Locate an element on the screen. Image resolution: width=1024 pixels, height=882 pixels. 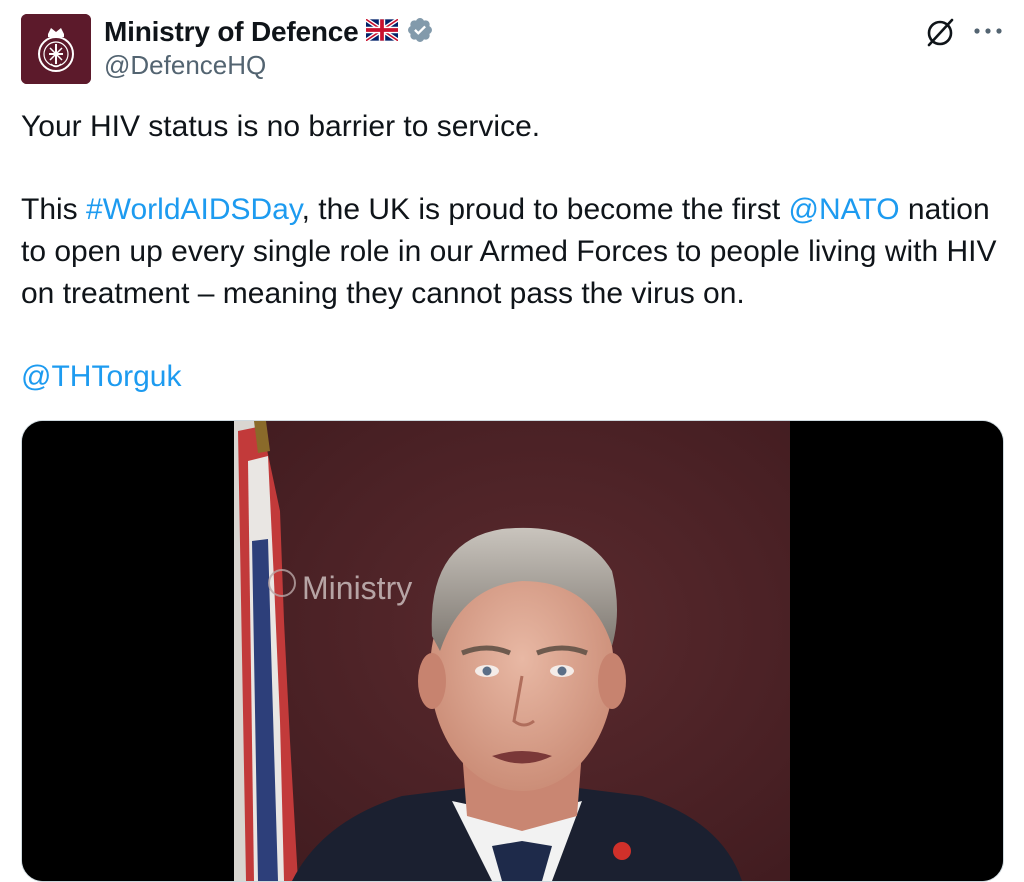
grok-icon is located at coordinates (940, 32).